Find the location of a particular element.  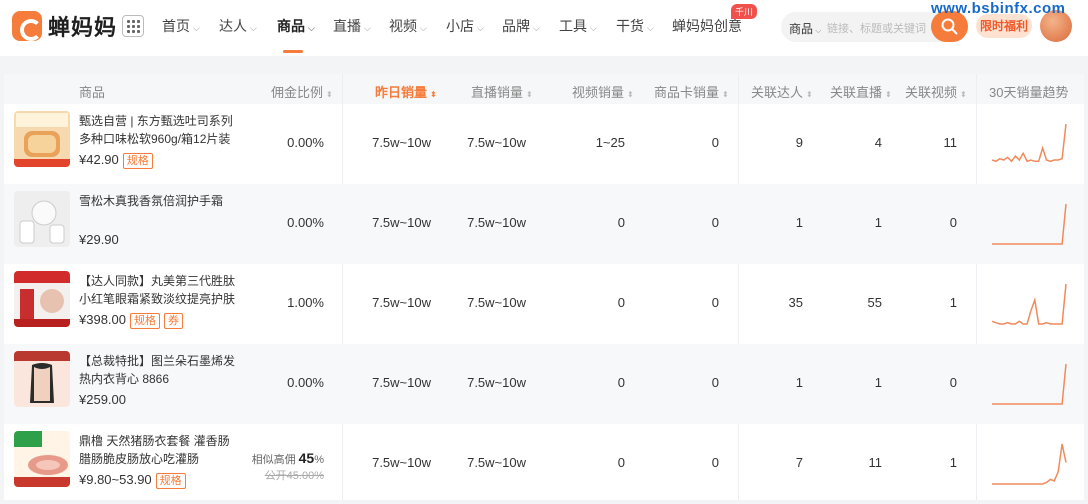

videos-value: 0 is located at coordinates (953, 382).